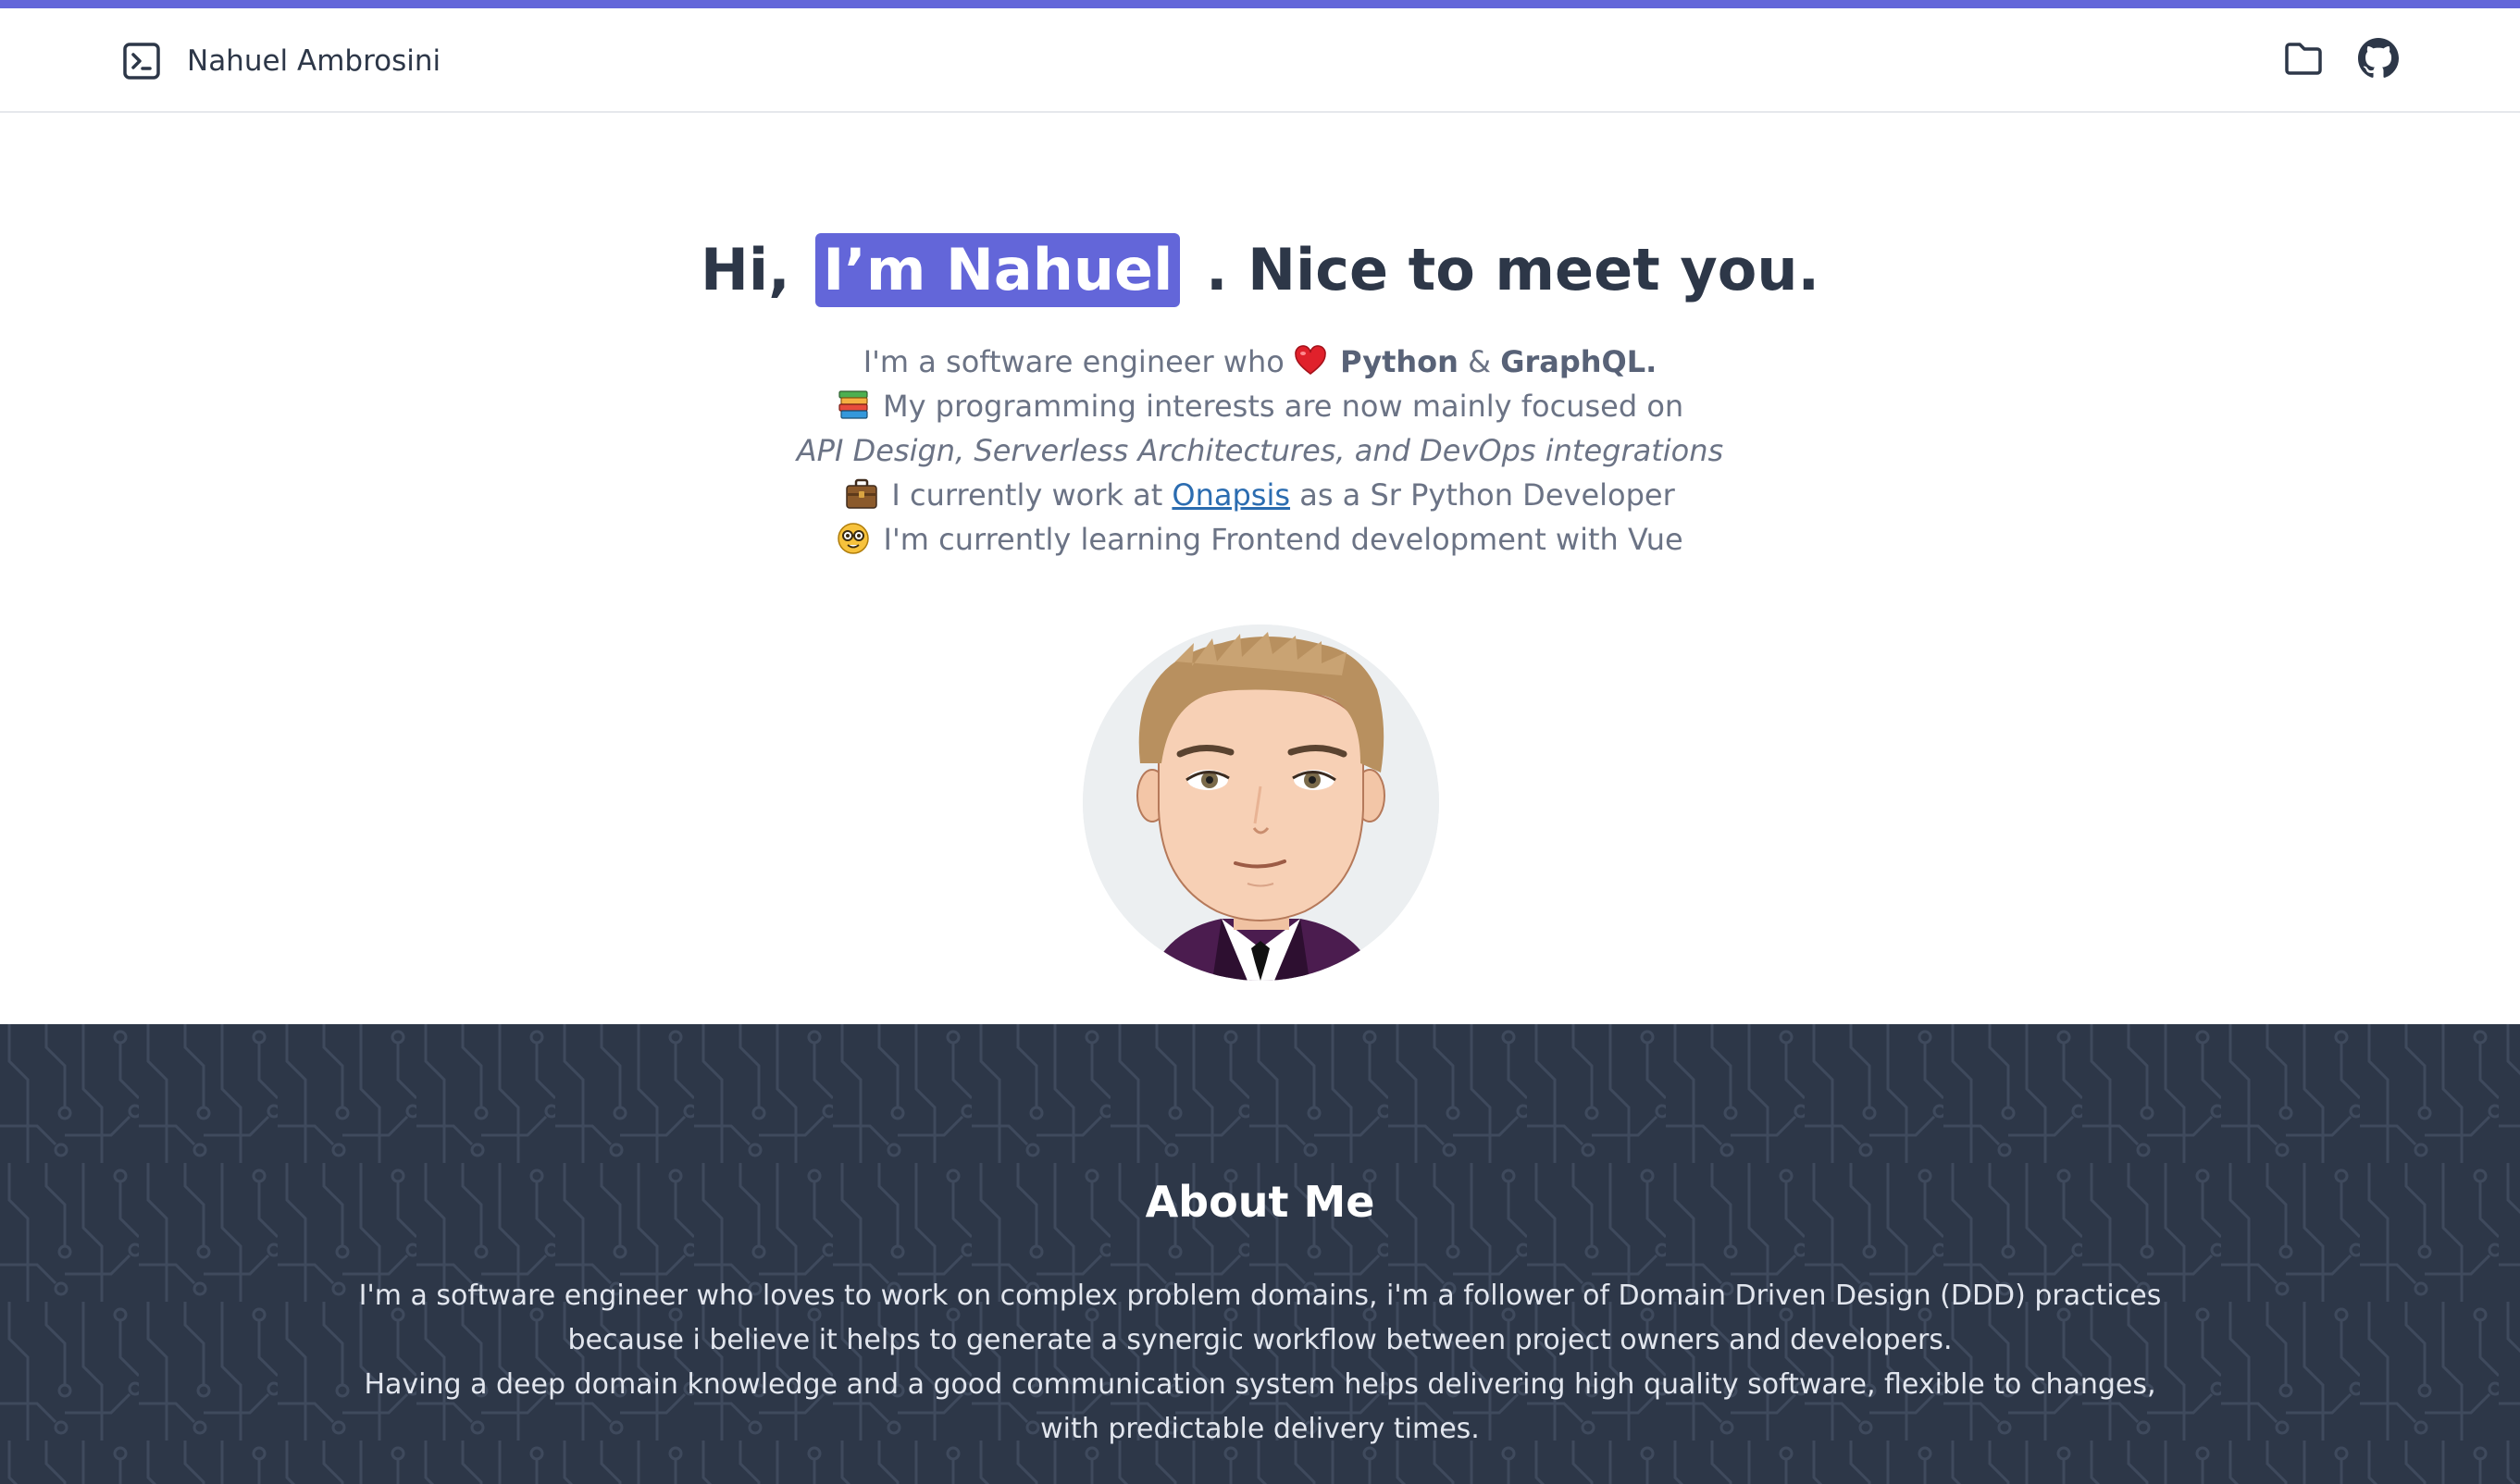 The height and width of the screenshot is (1484, 2520). What do you see at coordinates (1027, 495) in the screenshot?
I see `work-prefix: I currently work at` at bounding box center [1027, 495].